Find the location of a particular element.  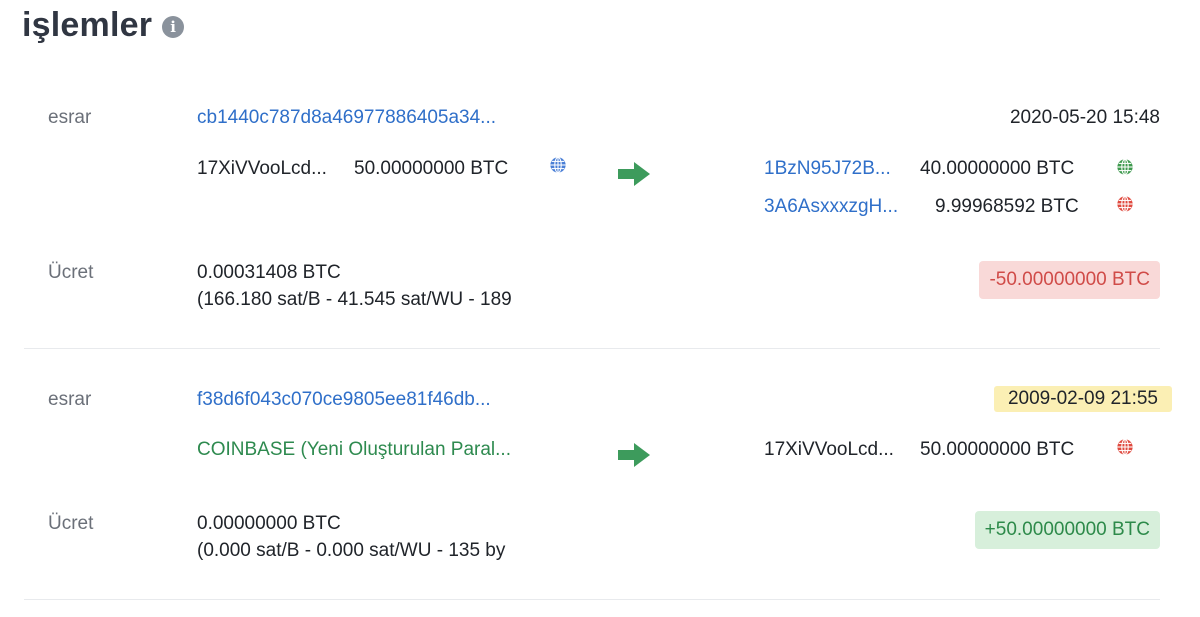

divider is located at coordinates (592, 599).